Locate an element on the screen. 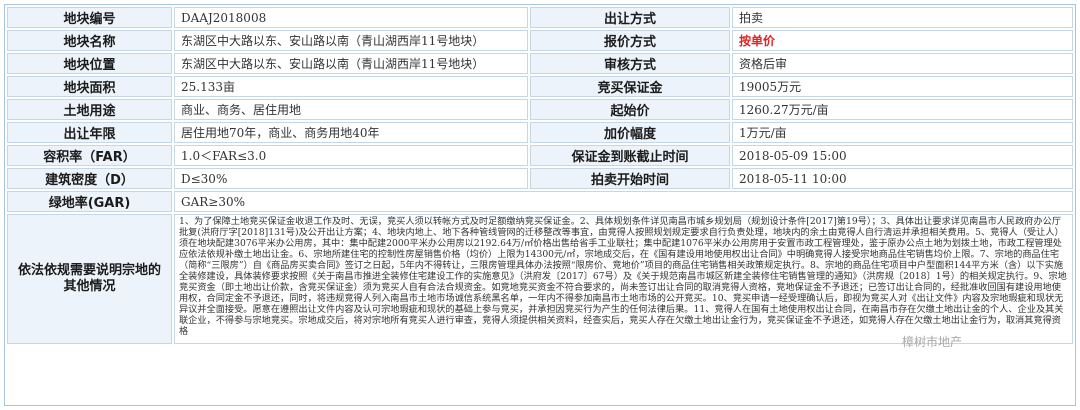 The image size is (1080, 410). value-transfer-method: 拍卖 is located at coordinates (902, 17).